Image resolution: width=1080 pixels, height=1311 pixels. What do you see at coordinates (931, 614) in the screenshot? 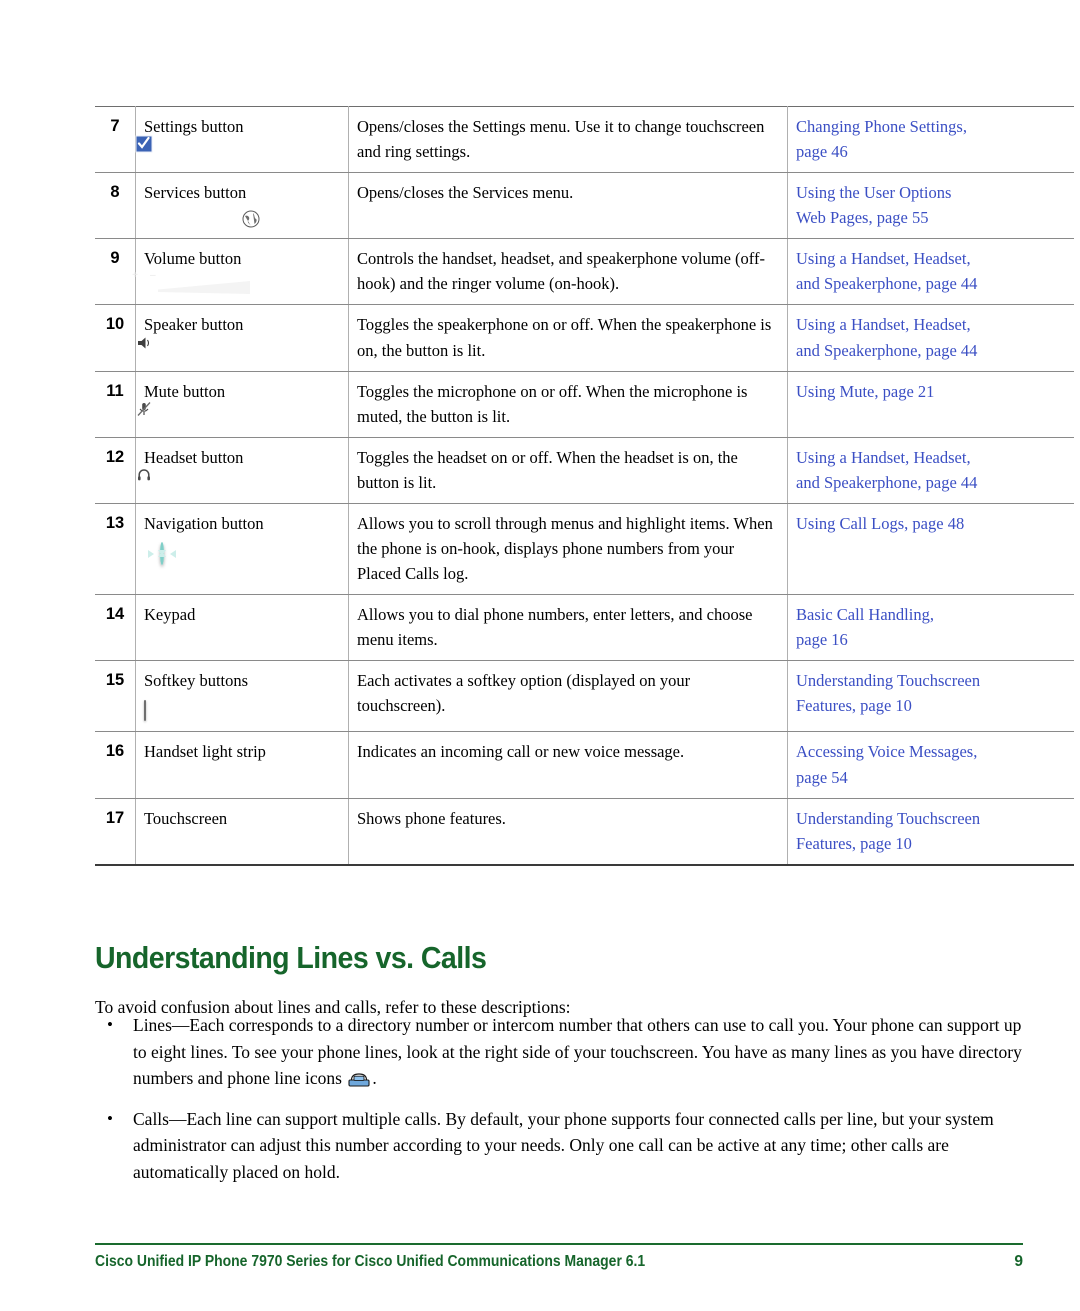
I see `reference-link-line: Basic Call Handling,` at bounding box center [931, 614].